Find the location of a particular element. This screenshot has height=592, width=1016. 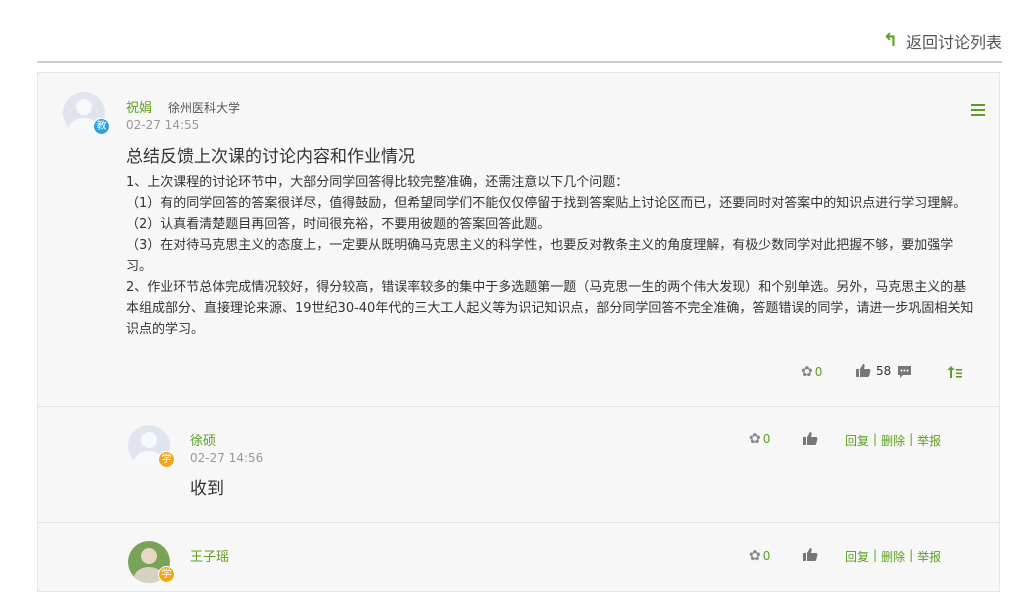

reply-author-name: 徐硕 is located at coordinates (203, 439).